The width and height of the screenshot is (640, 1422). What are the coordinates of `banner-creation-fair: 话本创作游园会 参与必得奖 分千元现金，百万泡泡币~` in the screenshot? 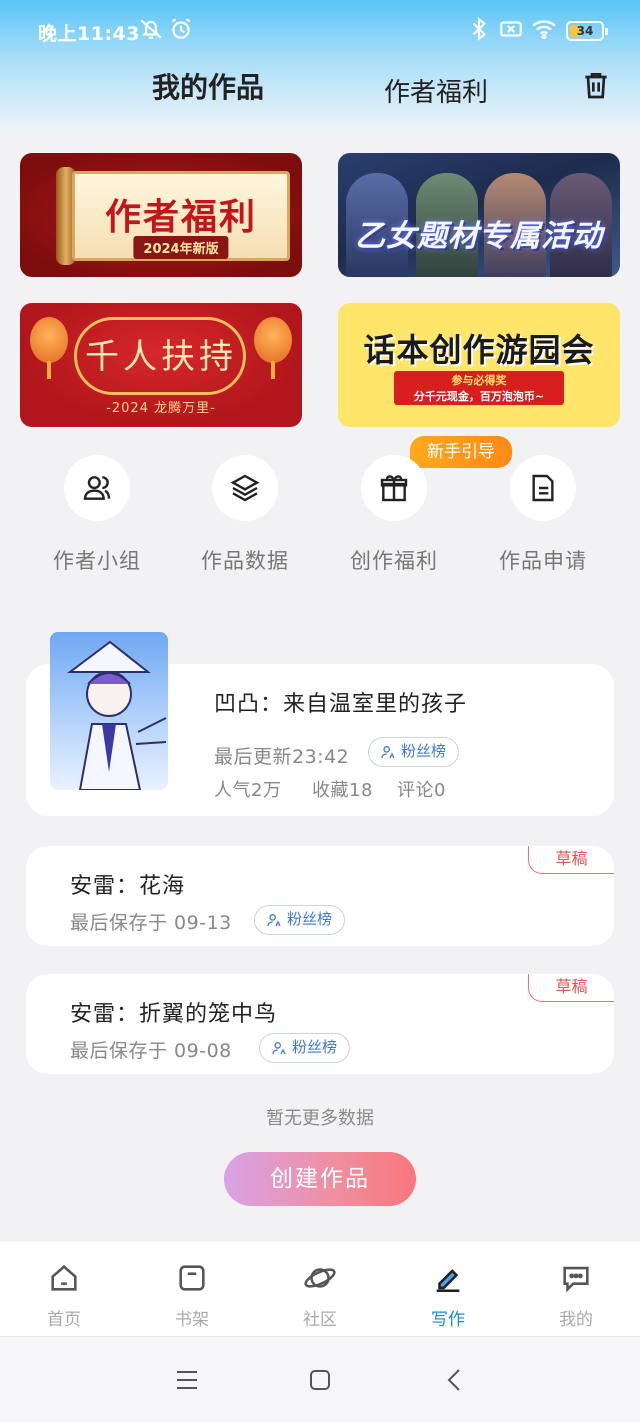 It's located at (479, 365).